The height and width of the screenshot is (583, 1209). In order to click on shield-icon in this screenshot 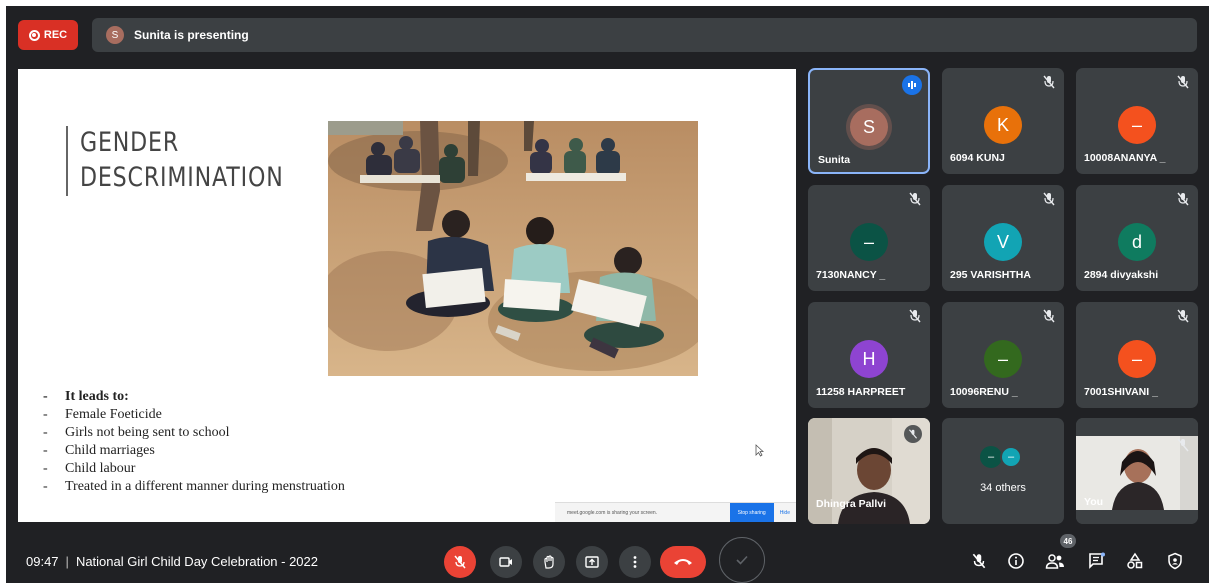, I will do `click(1175, 561)`.